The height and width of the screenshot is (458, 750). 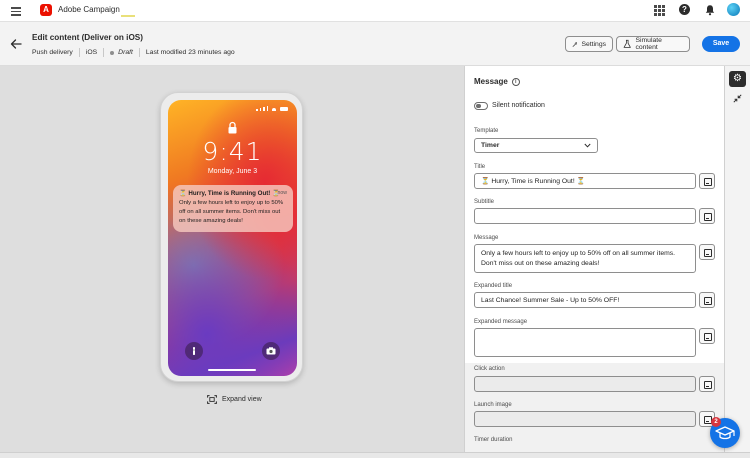 I want to click on horizontal-scrollbar, so click(x=375, y=455).